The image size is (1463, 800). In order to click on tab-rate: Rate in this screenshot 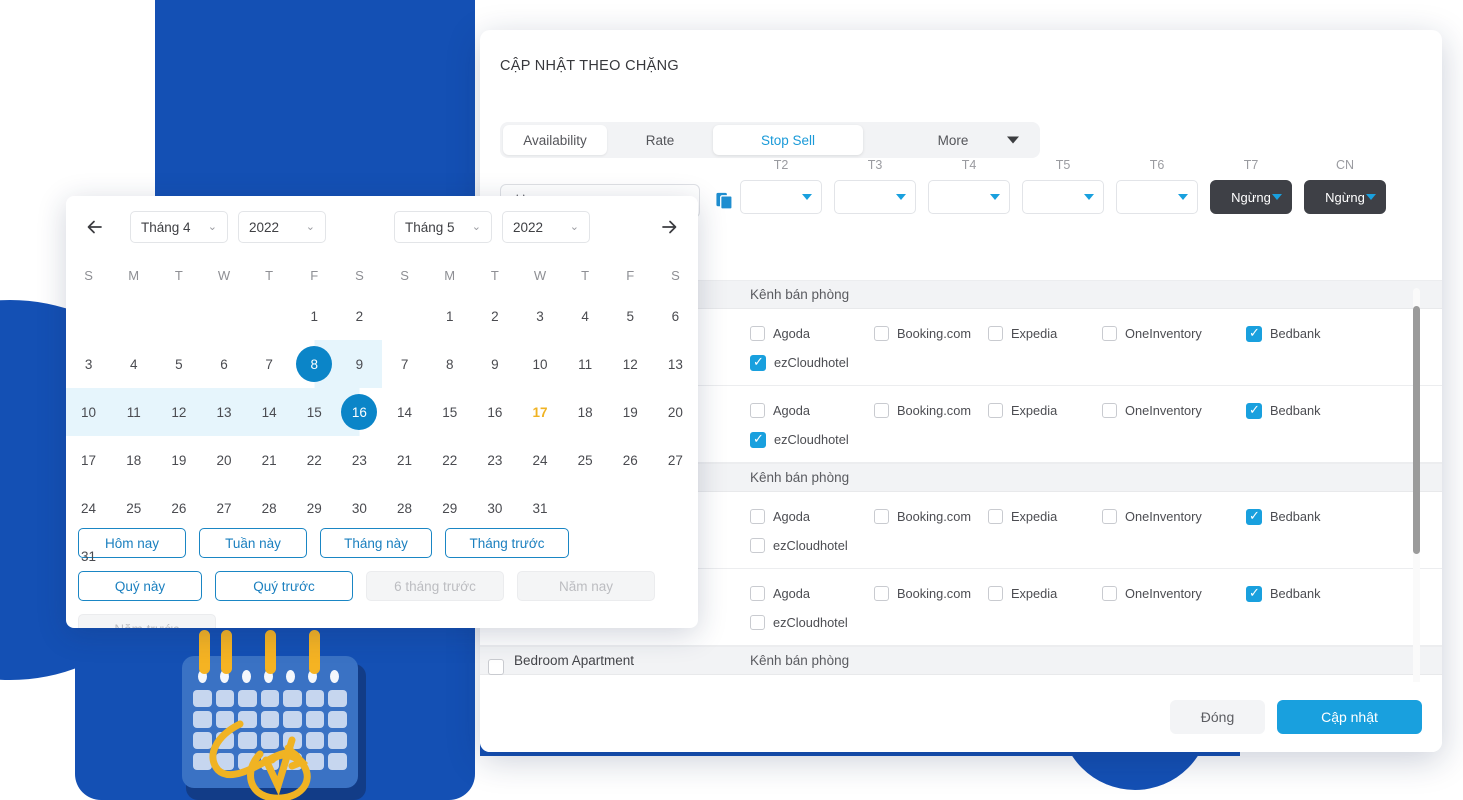, I will do `click(660, 140)`.